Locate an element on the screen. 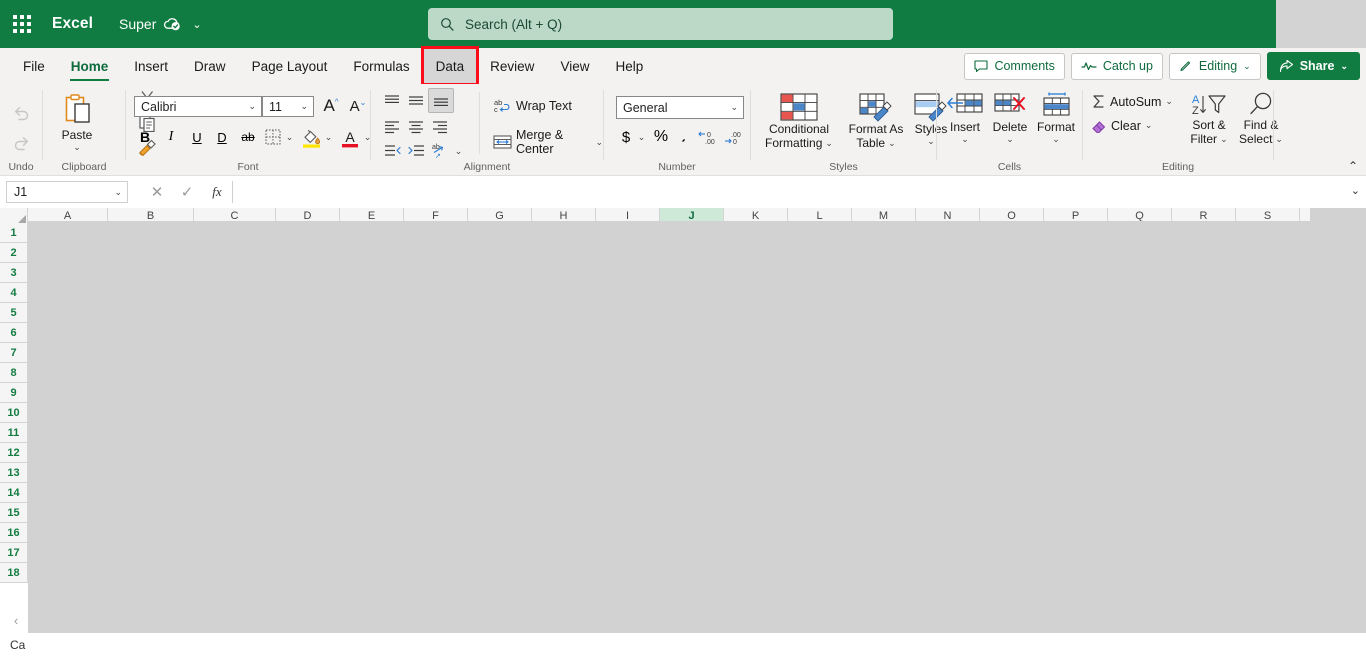  confirm-entry-button: ✓ is located at coordinates (187, 192).